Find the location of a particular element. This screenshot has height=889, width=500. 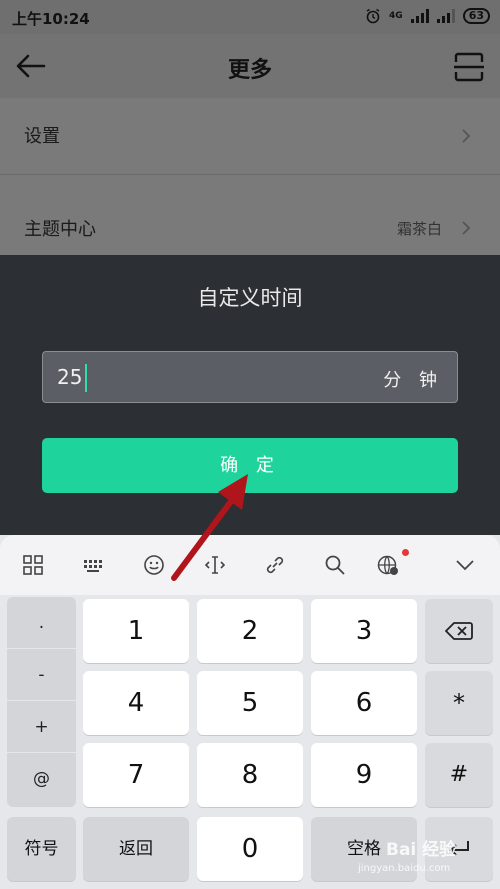

app-header: 更多 is located at coordinates (250, 66).